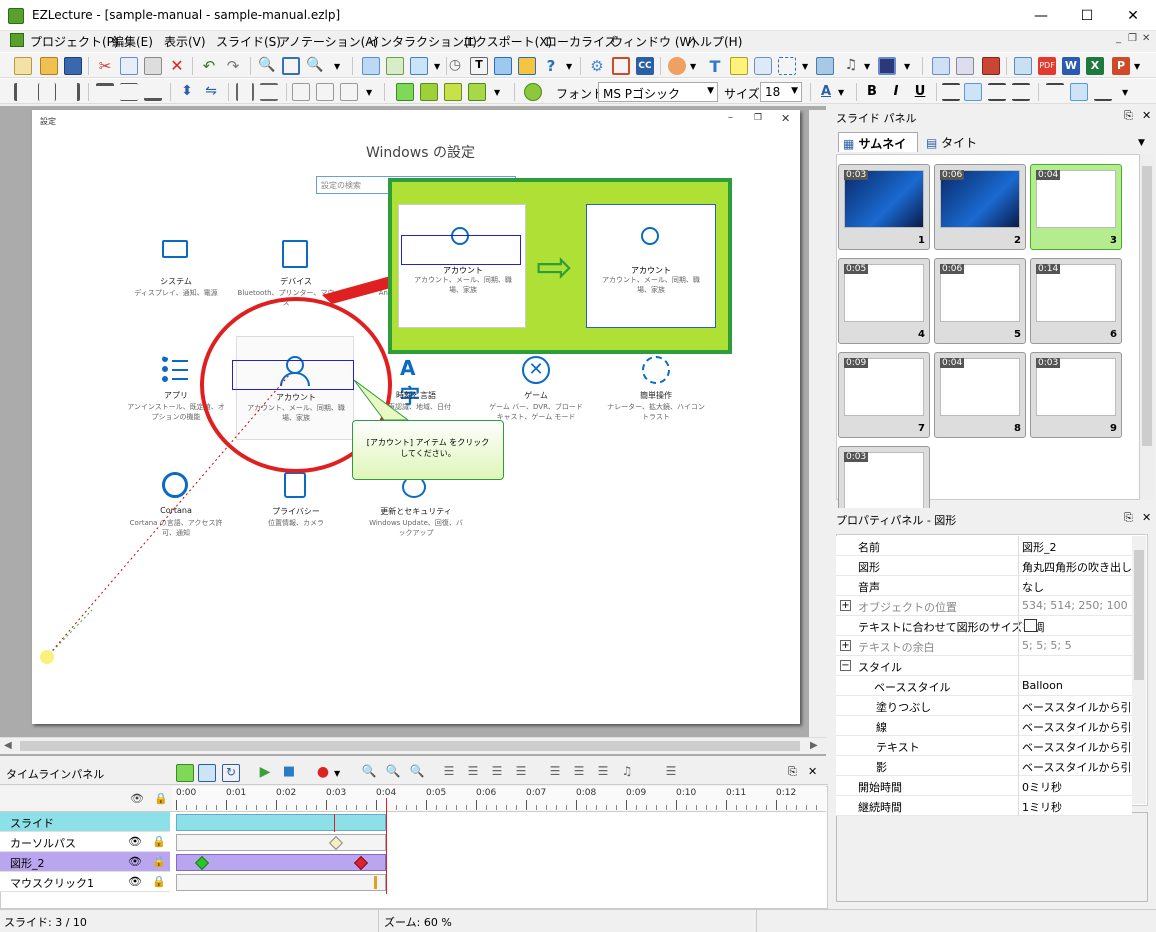  I want to click on property-row: 線 ベーススタイルから引用, so click(984, 726).